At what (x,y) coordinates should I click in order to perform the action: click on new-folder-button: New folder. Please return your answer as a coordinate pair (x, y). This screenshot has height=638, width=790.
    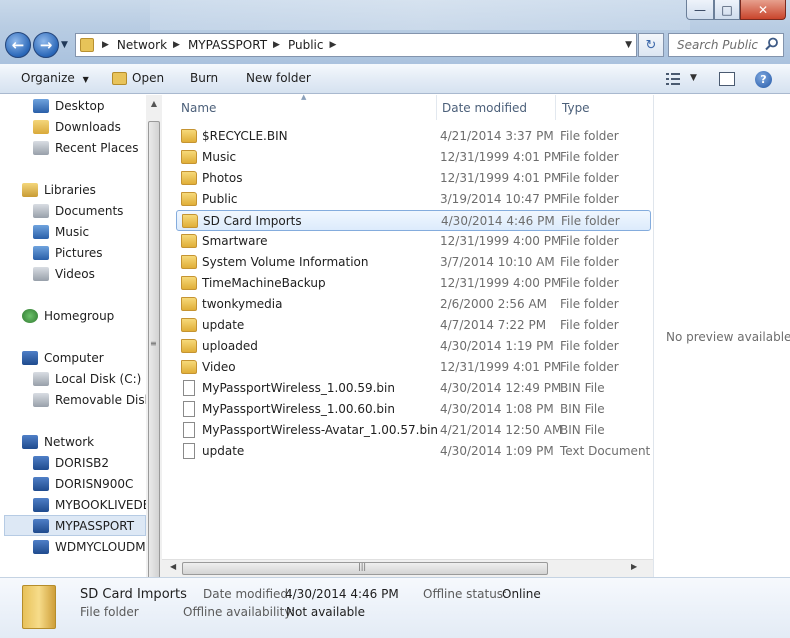
    Looking at the image, I should click on (278, 78).